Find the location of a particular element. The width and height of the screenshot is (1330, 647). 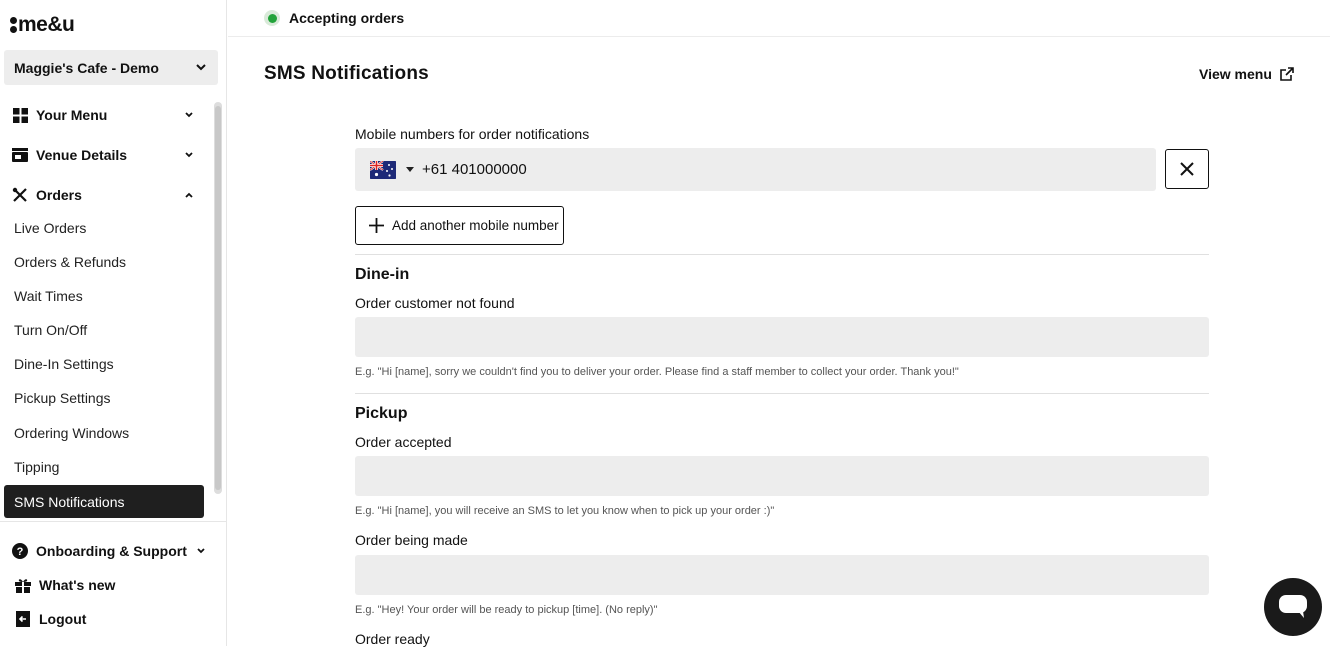

chat-bubble-icon is located at coordinates (1293, 606).